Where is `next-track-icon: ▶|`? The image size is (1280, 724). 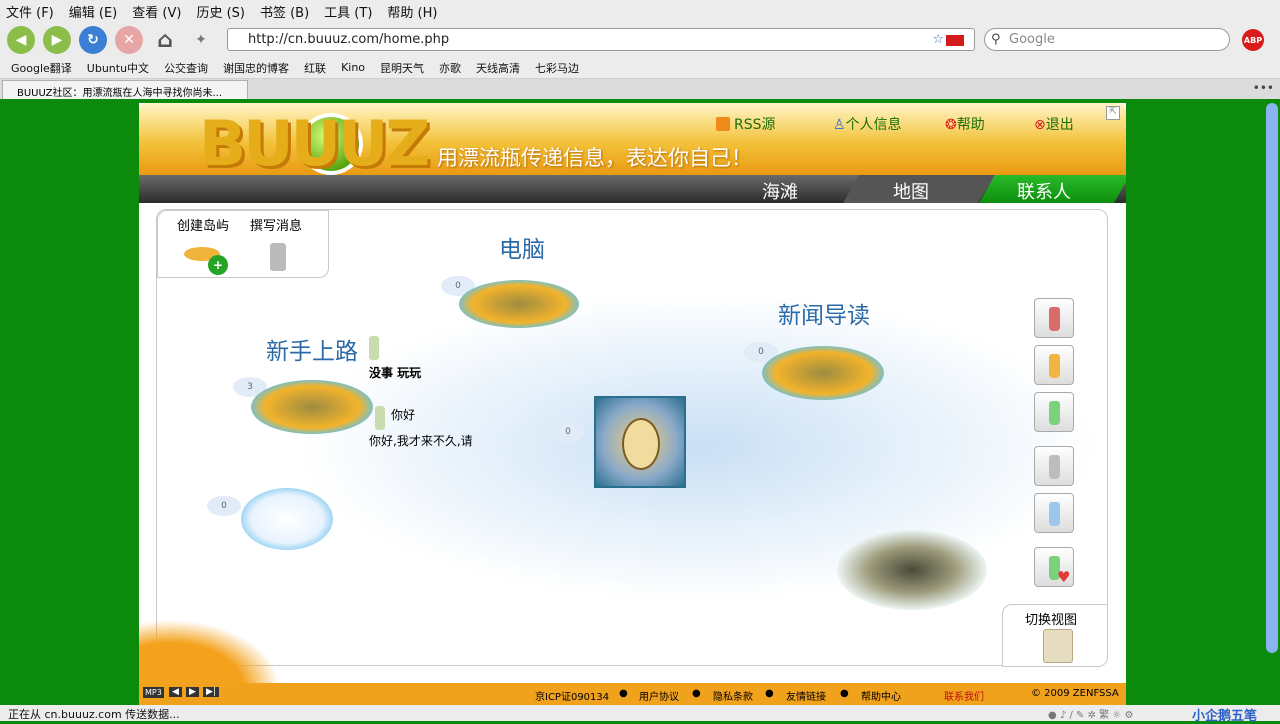 next-track-icon: ▶| is located at coordinates (211, 692).